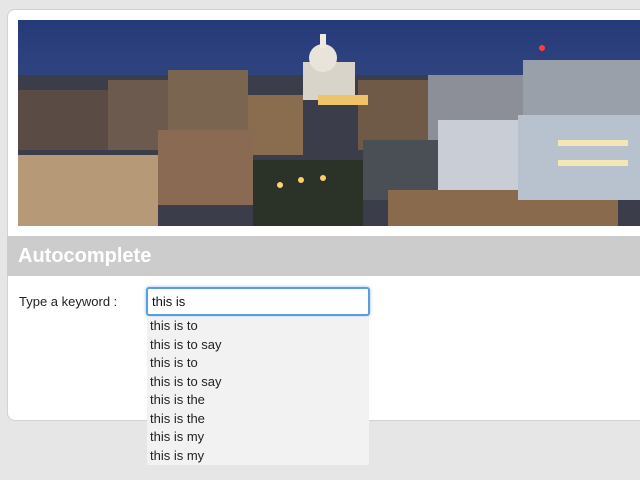  Describe the element at coordinates (258, 301) in the screenshot. I see `keyword-input` at that location.